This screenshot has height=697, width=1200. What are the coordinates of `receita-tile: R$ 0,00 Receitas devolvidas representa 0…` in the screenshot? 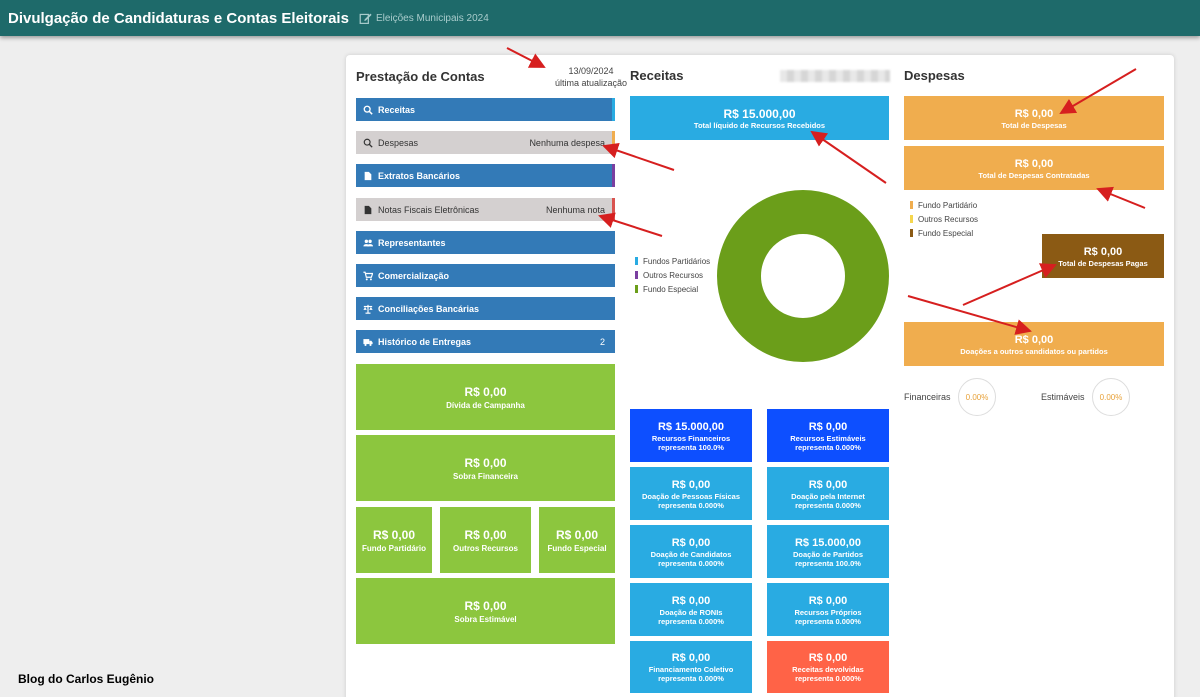 It's located at (828, 667).